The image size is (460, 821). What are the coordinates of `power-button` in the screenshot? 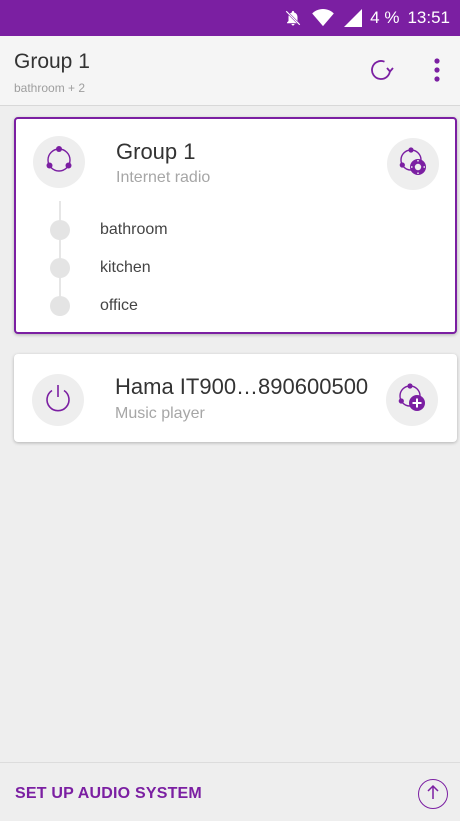 It's located at (58, 400).